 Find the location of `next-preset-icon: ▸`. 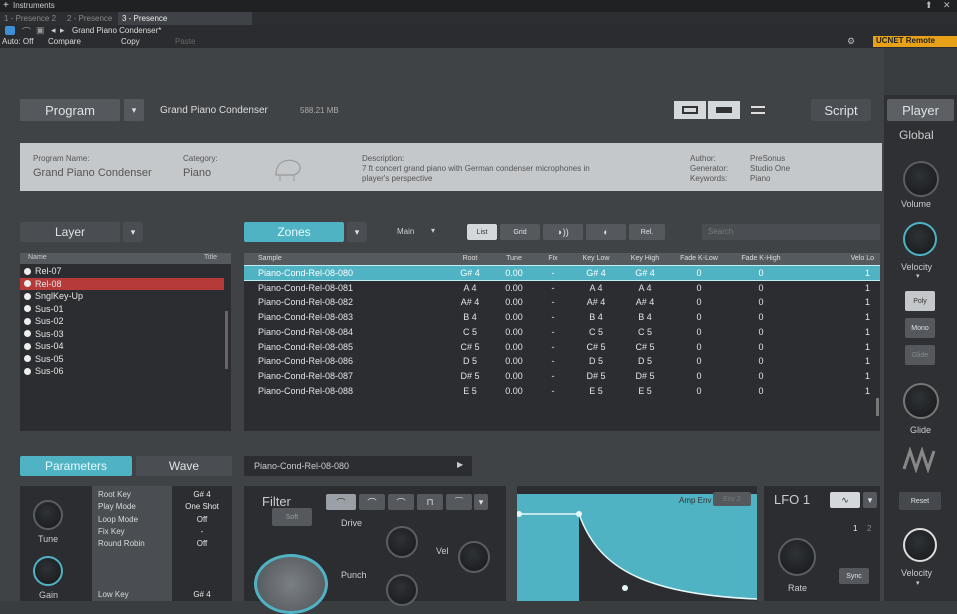

next-preset-icon: ▸ is located at coordinates (62, 30).